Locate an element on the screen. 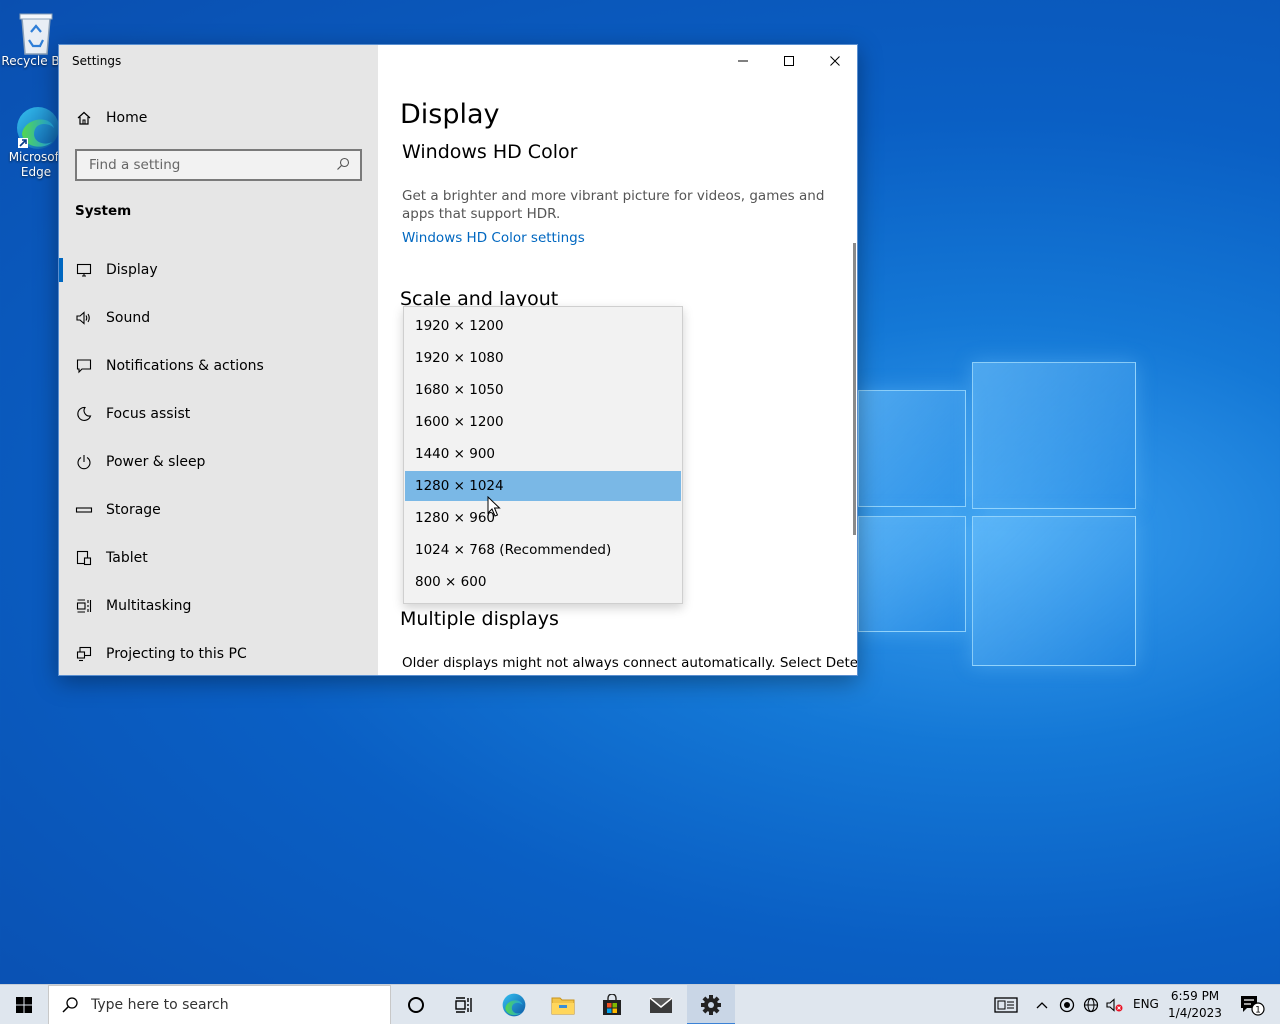 The width and height of the screenshot is (1280, 1024). nav-item-projecting: Projecting to this PC is located at coordinates (218, 652).